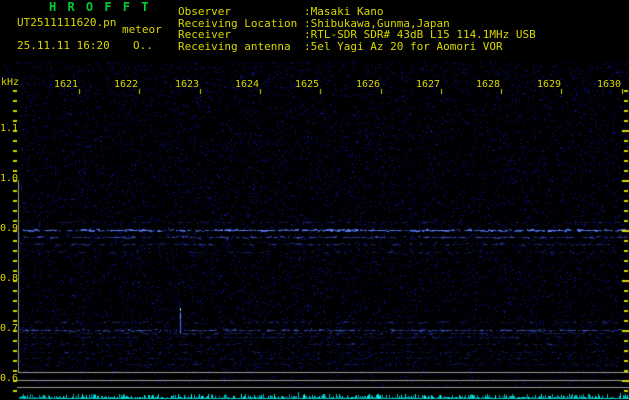  I want to click on capture-filename: UT2511111620.pn, so click(67, 22).